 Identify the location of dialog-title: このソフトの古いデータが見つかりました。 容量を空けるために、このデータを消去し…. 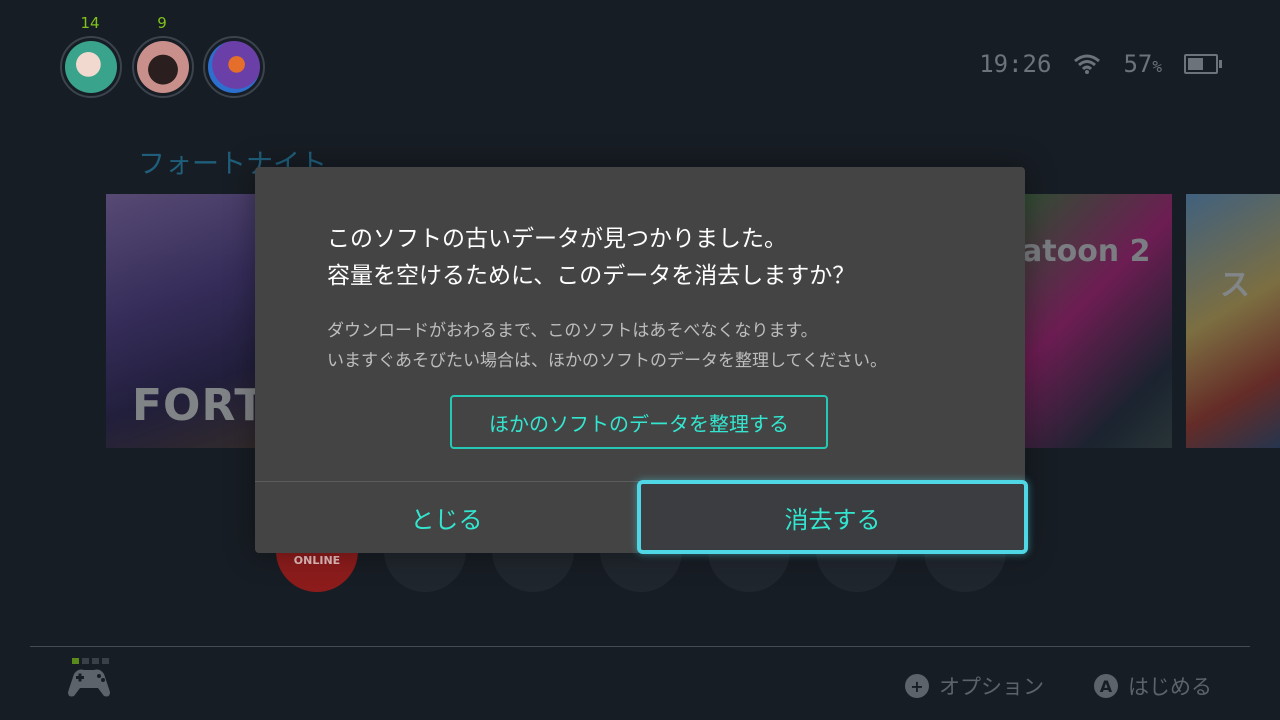
(591, 257).